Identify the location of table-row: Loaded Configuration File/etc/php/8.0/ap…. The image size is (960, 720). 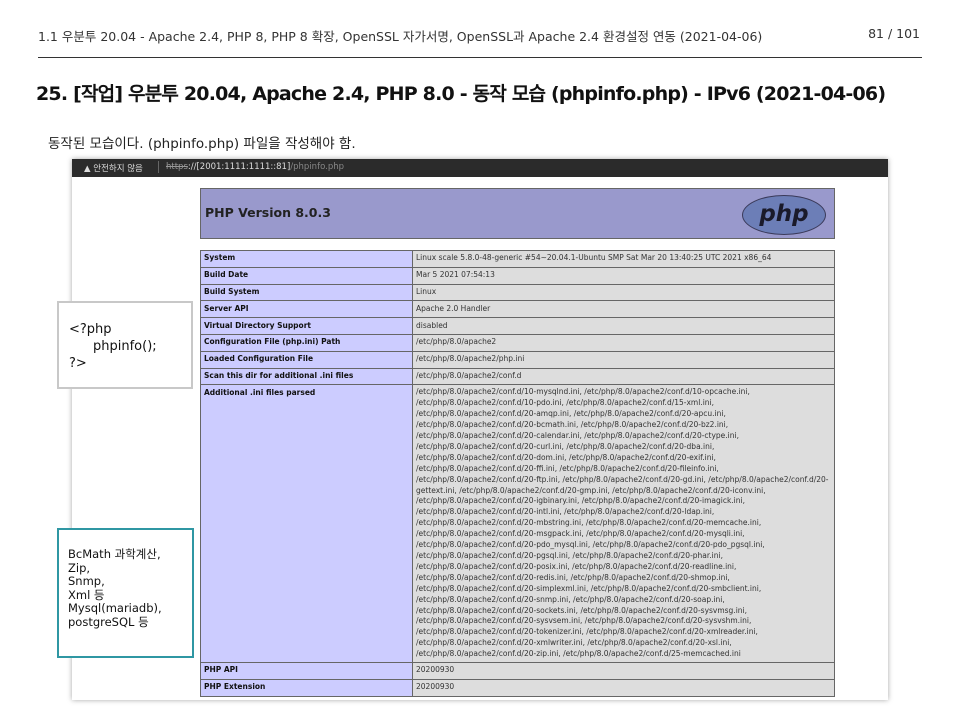
(517, 359).